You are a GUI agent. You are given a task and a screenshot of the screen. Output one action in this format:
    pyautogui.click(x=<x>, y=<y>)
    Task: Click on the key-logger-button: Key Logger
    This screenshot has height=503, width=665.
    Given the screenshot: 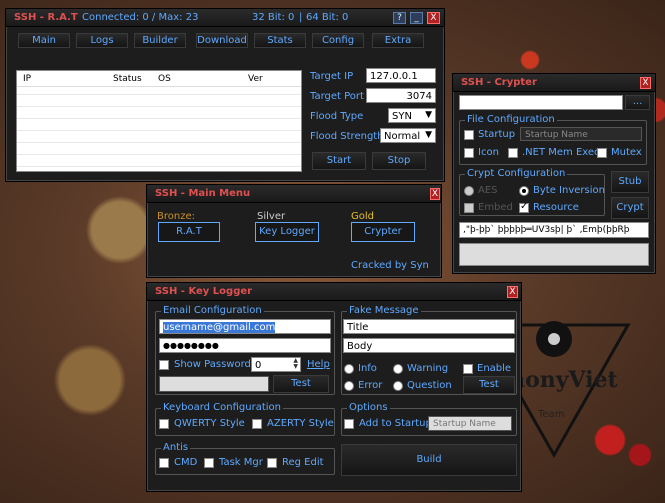 What is the action you would take?
    pyautogui.click(x=287, y=232)
    